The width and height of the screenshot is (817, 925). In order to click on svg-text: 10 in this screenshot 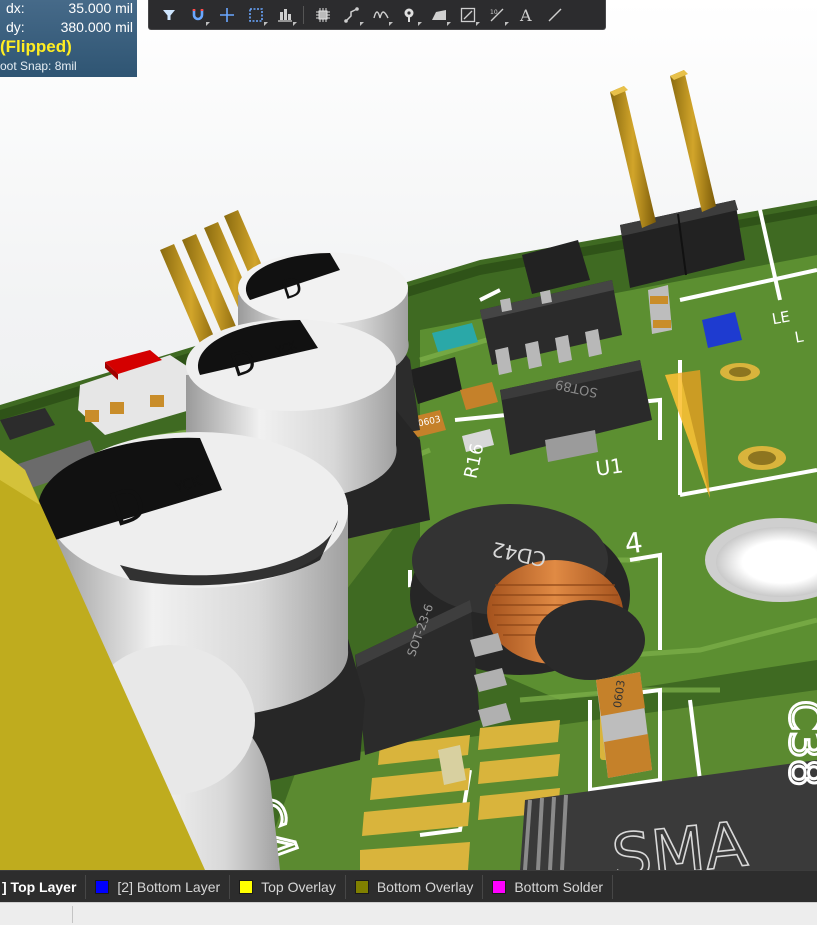, I will do `click(494, 12)`.